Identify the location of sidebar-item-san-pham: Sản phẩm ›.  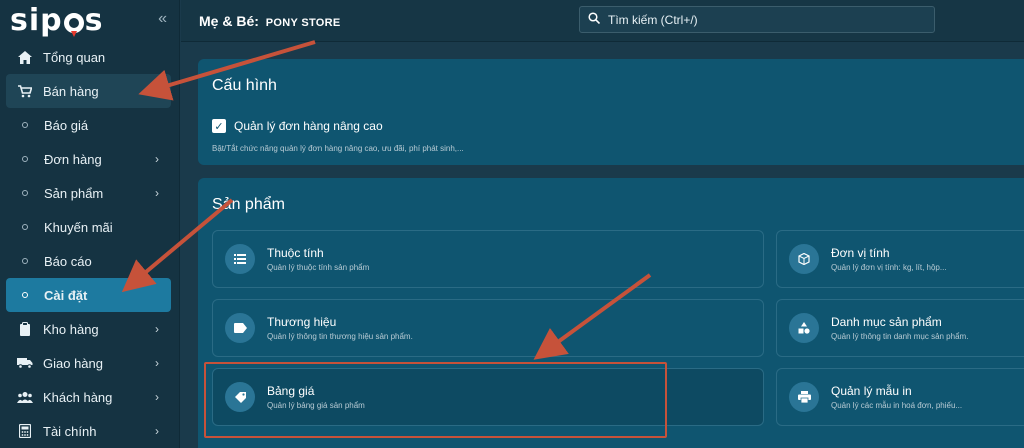
(89, 193).